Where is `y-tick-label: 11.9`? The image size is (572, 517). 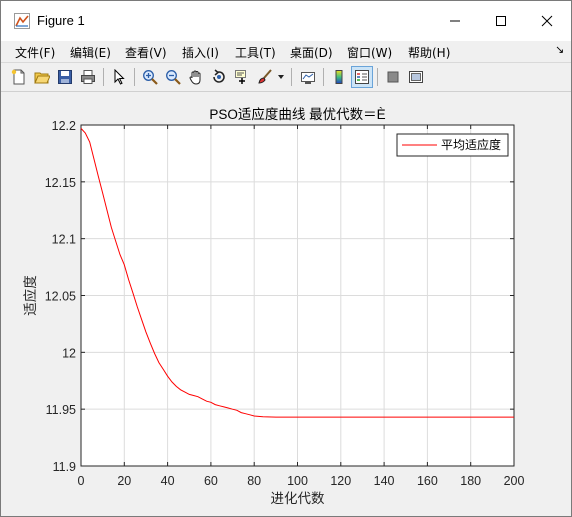
y-tick-label: 11.9 is located at coordinates (64, 467).